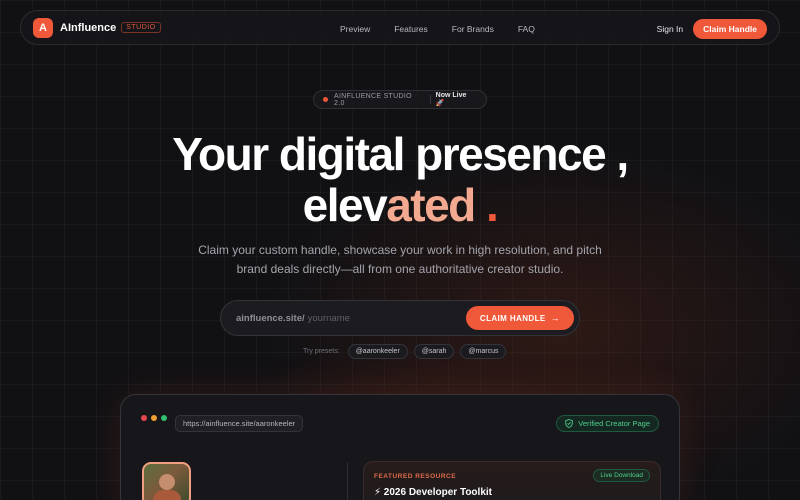  I want to click on preset-list: Try presets: @aaronkeeler @sarah @marcus, so click(407, 351).